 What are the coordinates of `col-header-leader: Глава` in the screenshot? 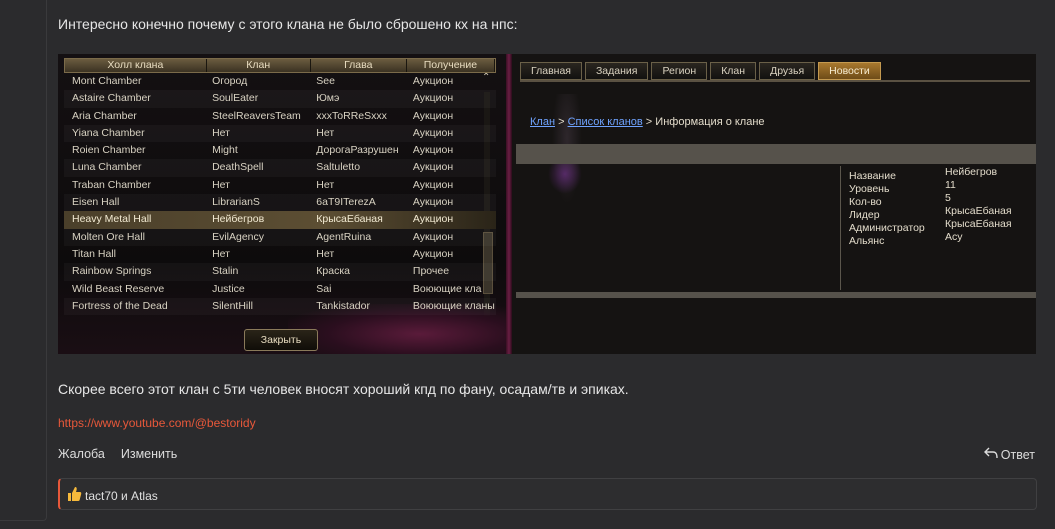 It's located at (359, 65).